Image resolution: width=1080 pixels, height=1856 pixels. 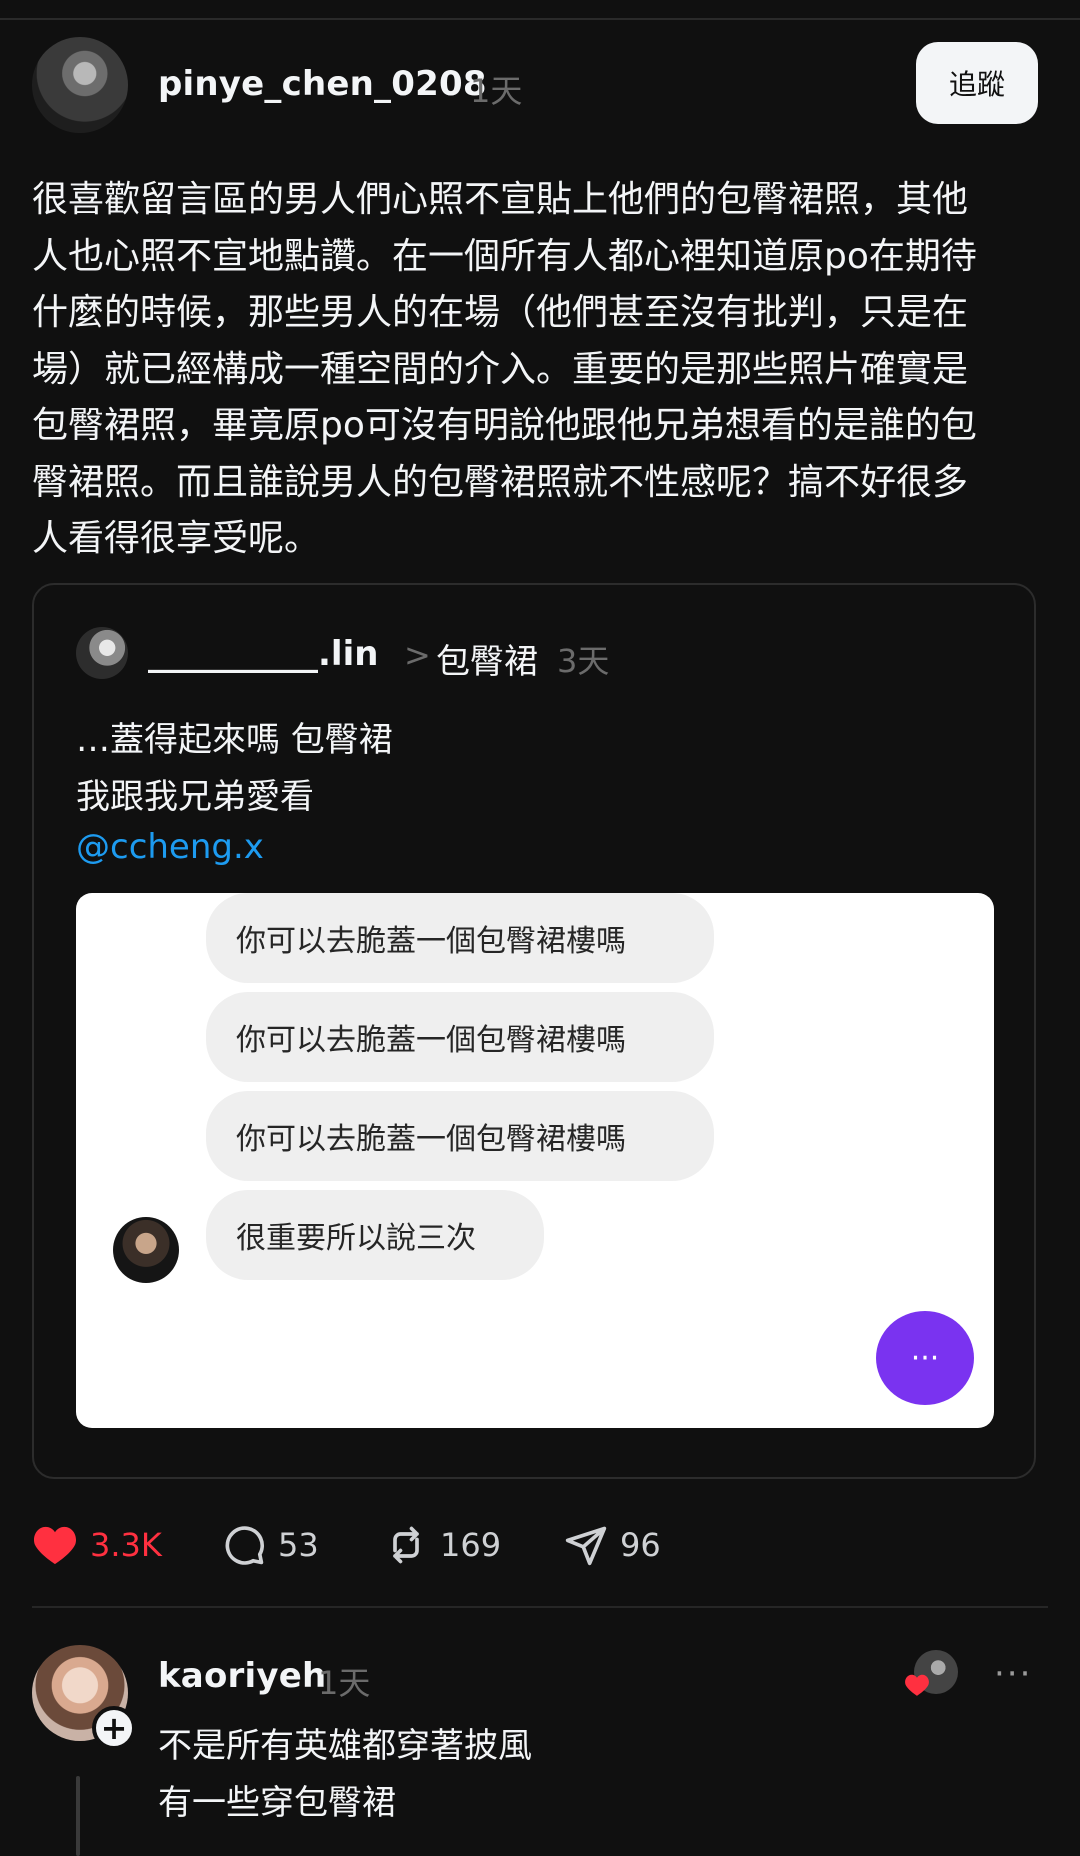 What do you see at coordinates (586, 1546) in the screenshot?
I see `send-paper-plane-icon` at bounding box center [586, 1546].